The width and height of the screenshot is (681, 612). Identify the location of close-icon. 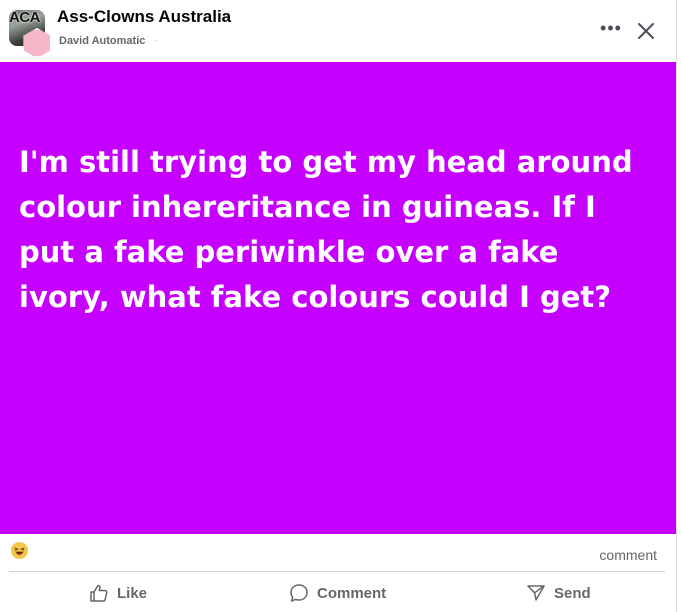
(646, 31).